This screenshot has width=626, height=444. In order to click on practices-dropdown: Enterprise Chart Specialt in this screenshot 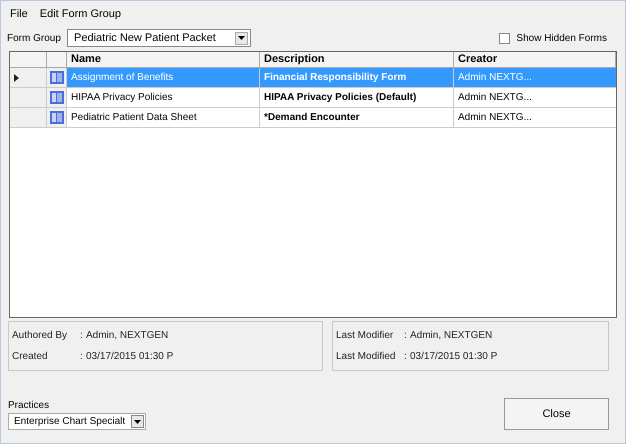, I will do `click(77, 421)`.